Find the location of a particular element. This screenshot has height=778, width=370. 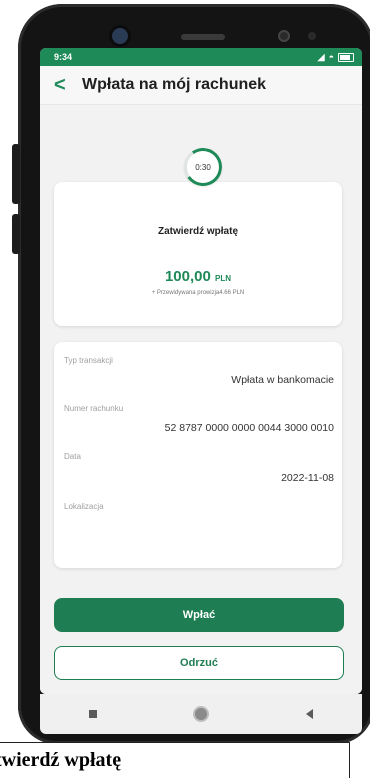

account-label: Numer rachunku is located at coordinates (94, 408).